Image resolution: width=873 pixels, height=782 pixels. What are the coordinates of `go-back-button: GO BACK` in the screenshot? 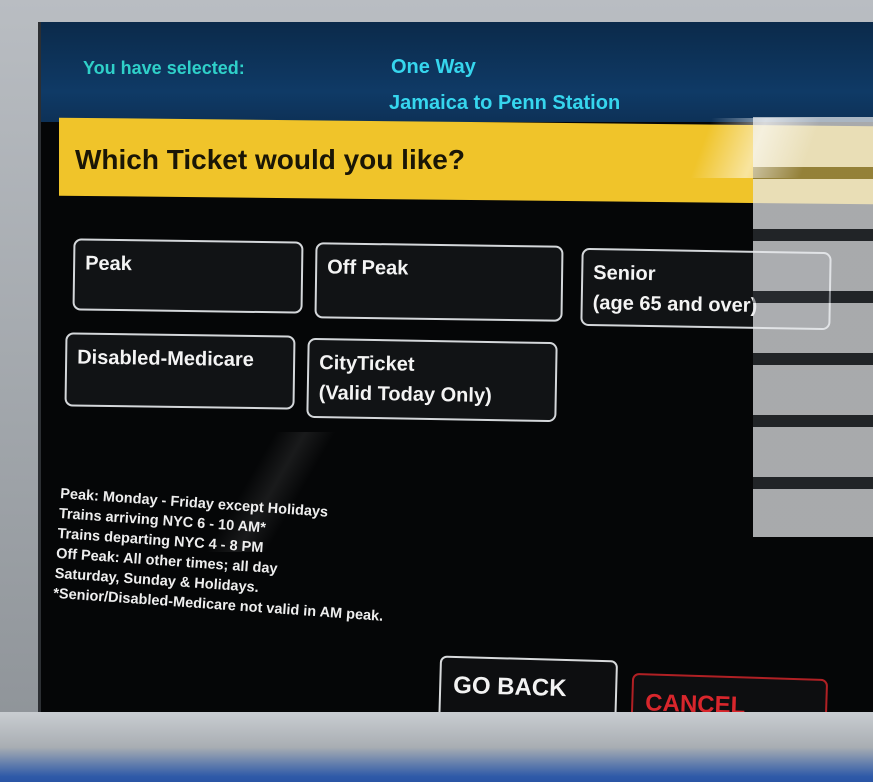 It's located at (528, 683).